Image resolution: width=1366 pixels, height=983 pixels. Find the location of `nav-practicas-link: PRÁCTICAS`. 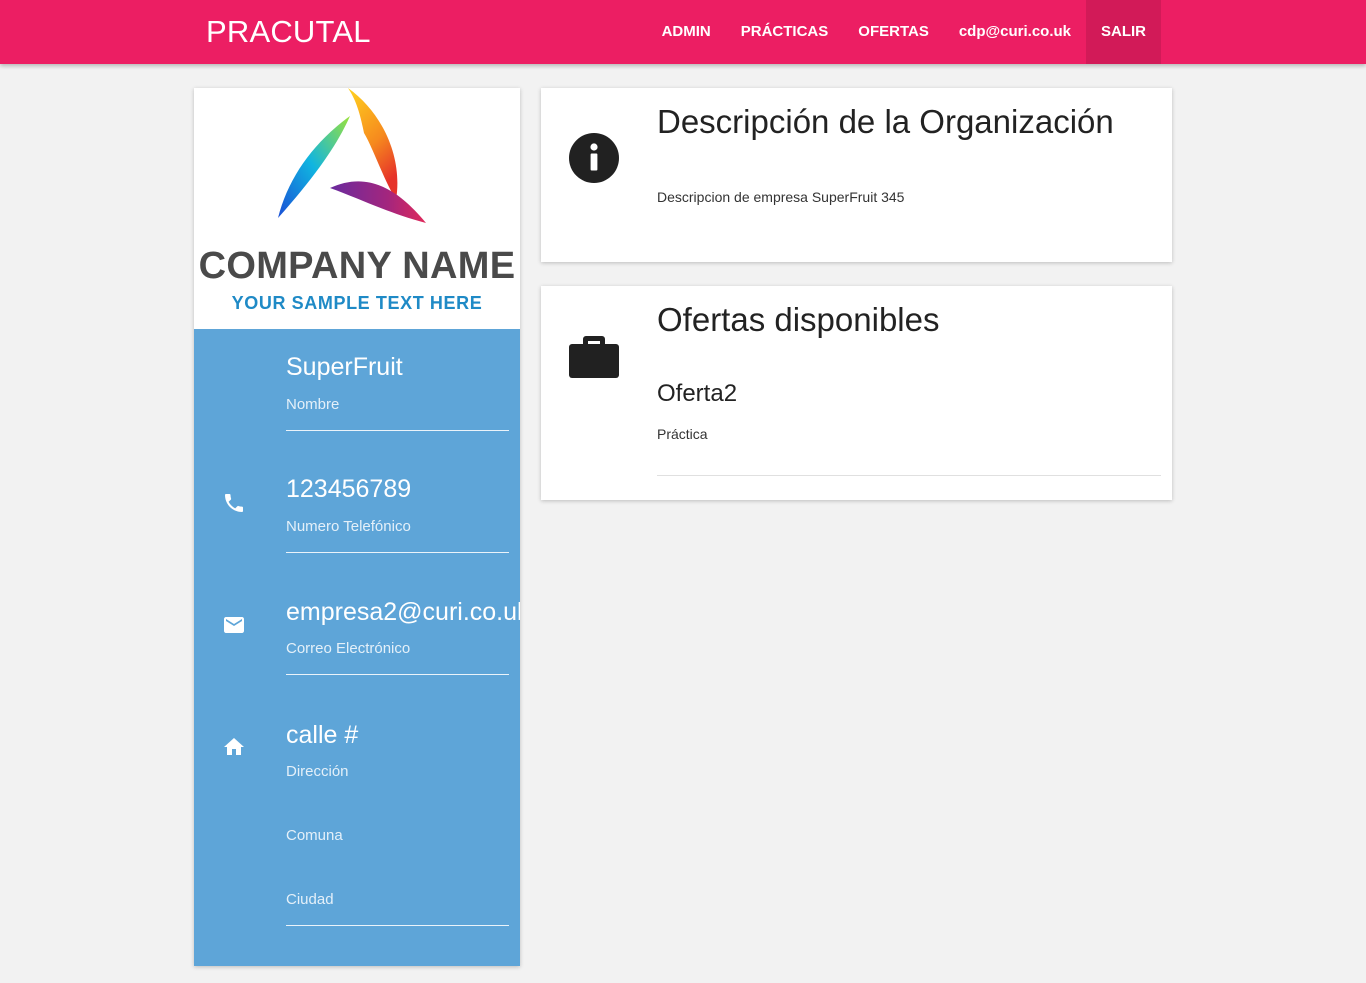

nav-practicas-link: PRÁCTICAS is located at coordinates (785, 32).